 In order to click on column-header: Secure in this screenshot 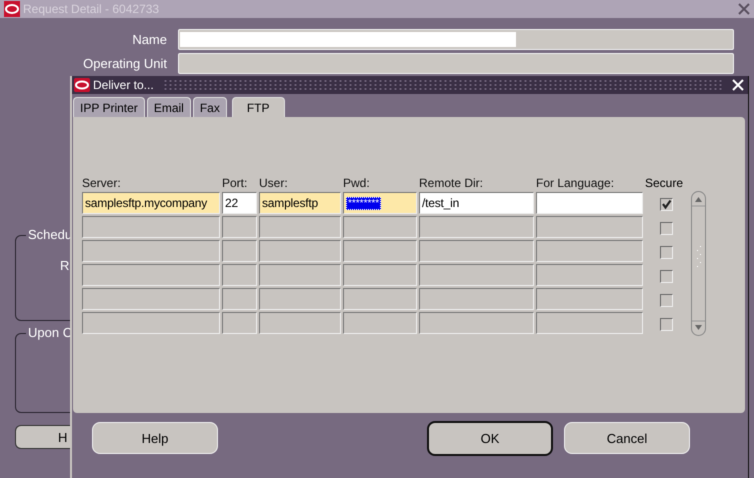, I will do `click(664, 183)`.